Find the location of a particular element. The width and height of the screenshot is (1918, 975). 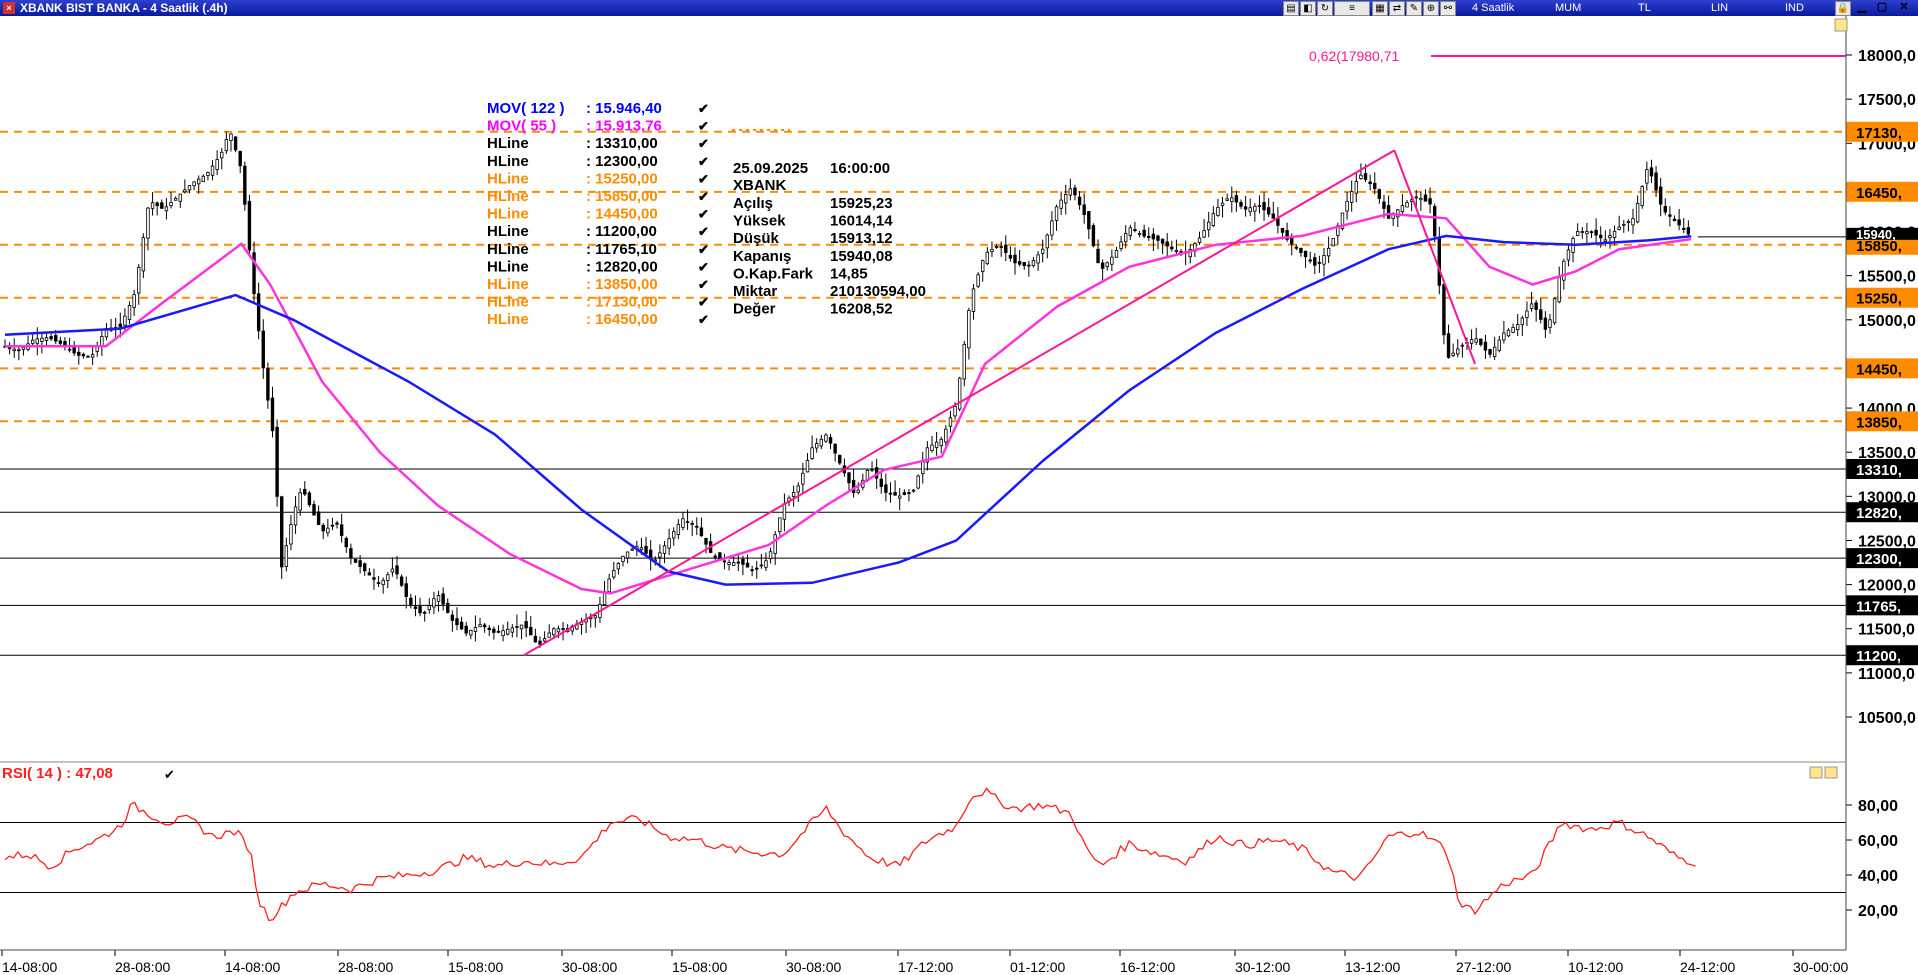

x-tick-label: 14-08:00 is located at coordinates (29, 967).